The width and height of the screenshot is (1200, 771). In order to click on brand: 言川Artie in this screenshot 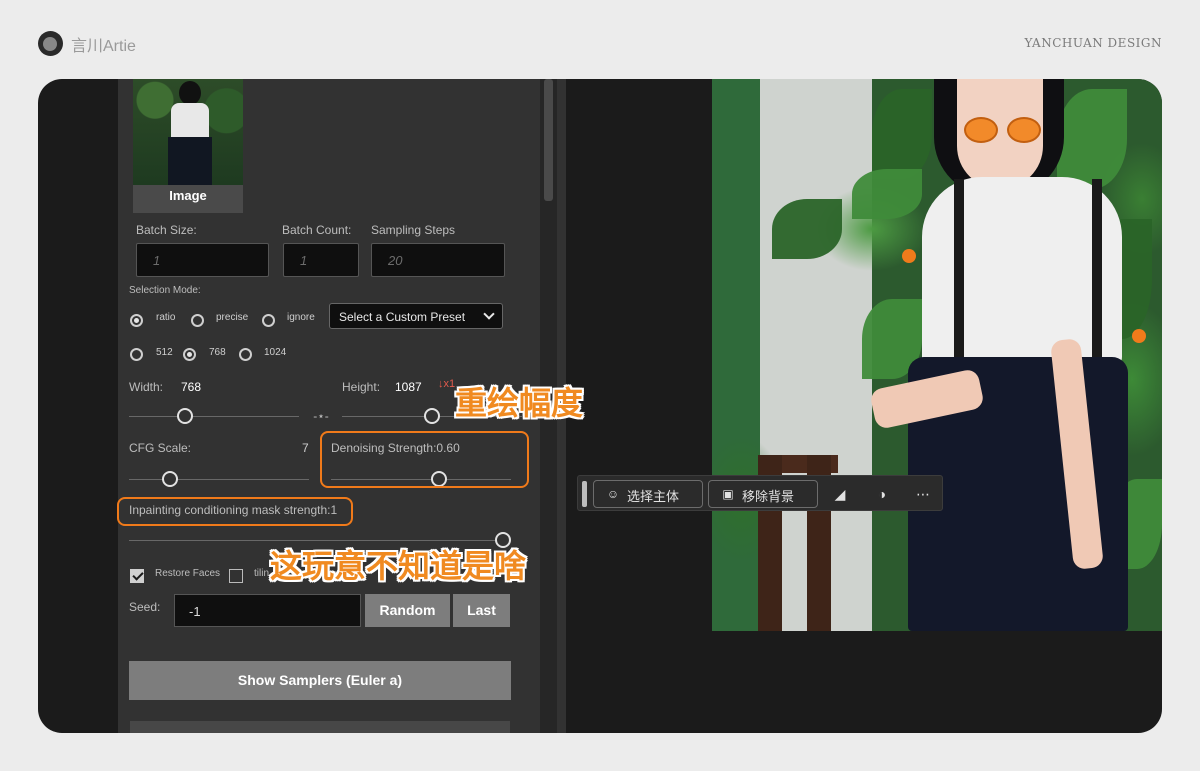, I will do `click(87, 43)`.